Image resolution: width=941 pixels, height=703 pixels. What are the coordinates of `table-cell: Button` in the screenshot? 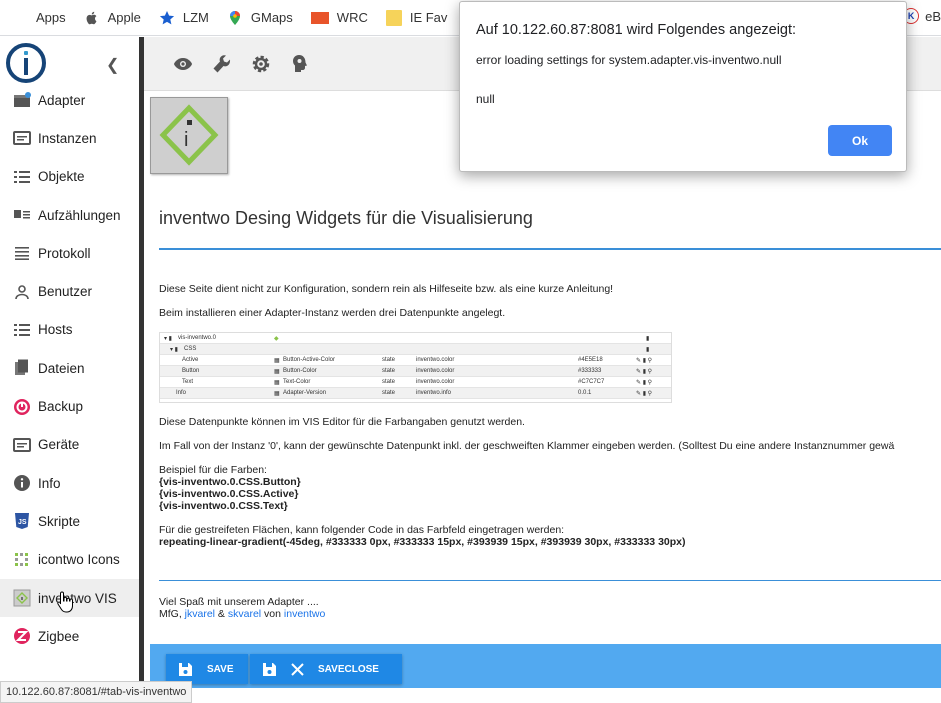 It's located at (191, 371).